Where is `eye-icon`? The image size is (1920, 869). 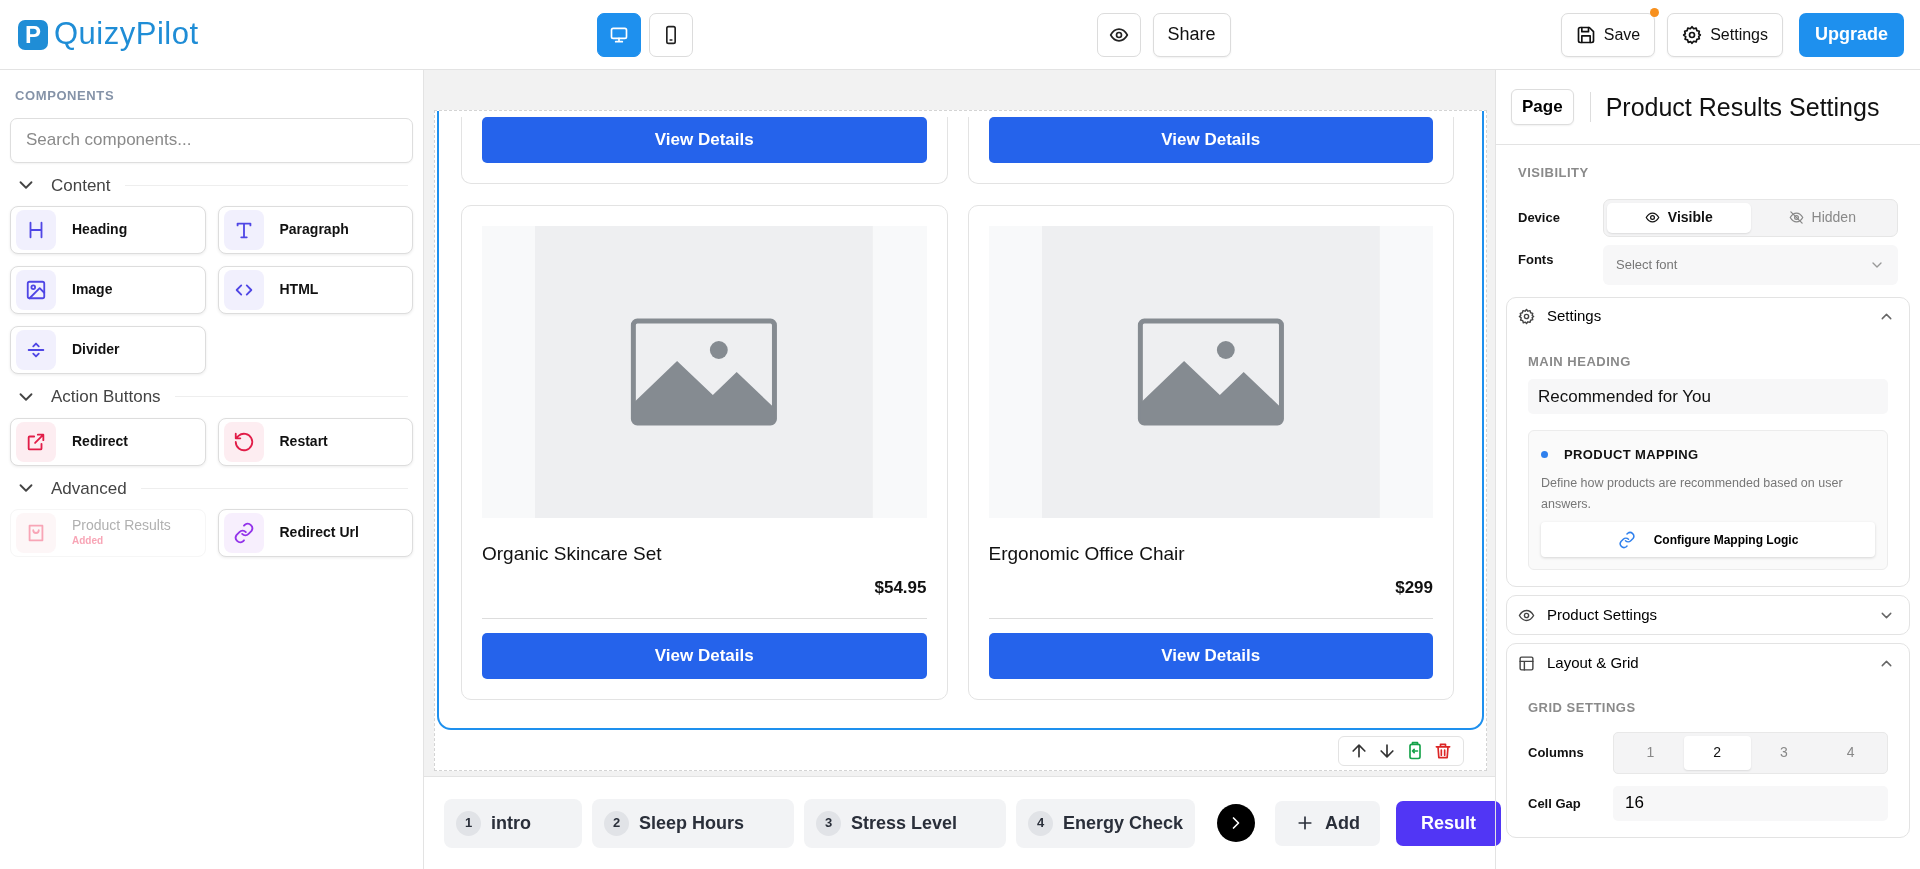 eye-icon is located at coordinates (1652, 217).